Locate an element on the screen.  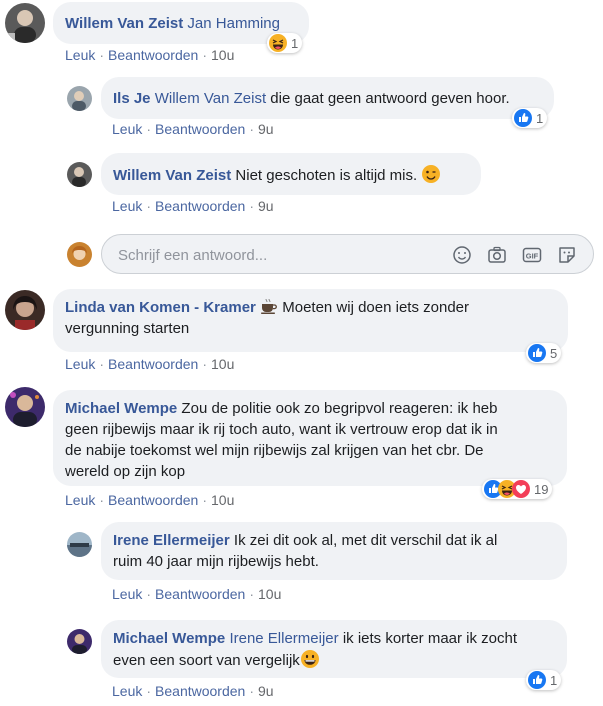
comment-mention: Irene Ellermeijer is located at coordinates (283, 638).